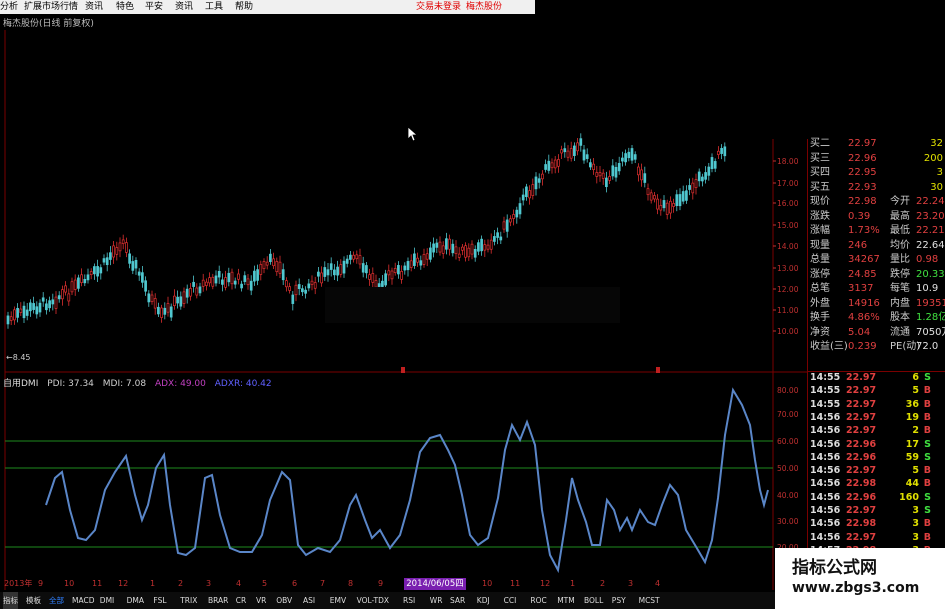 This screenshot has width=945, height=609. What do you see at coordinates (856, 588) in the screenshot?
I see `watermark-url: www.zbgs3.com` at bounding box center [856, 588].